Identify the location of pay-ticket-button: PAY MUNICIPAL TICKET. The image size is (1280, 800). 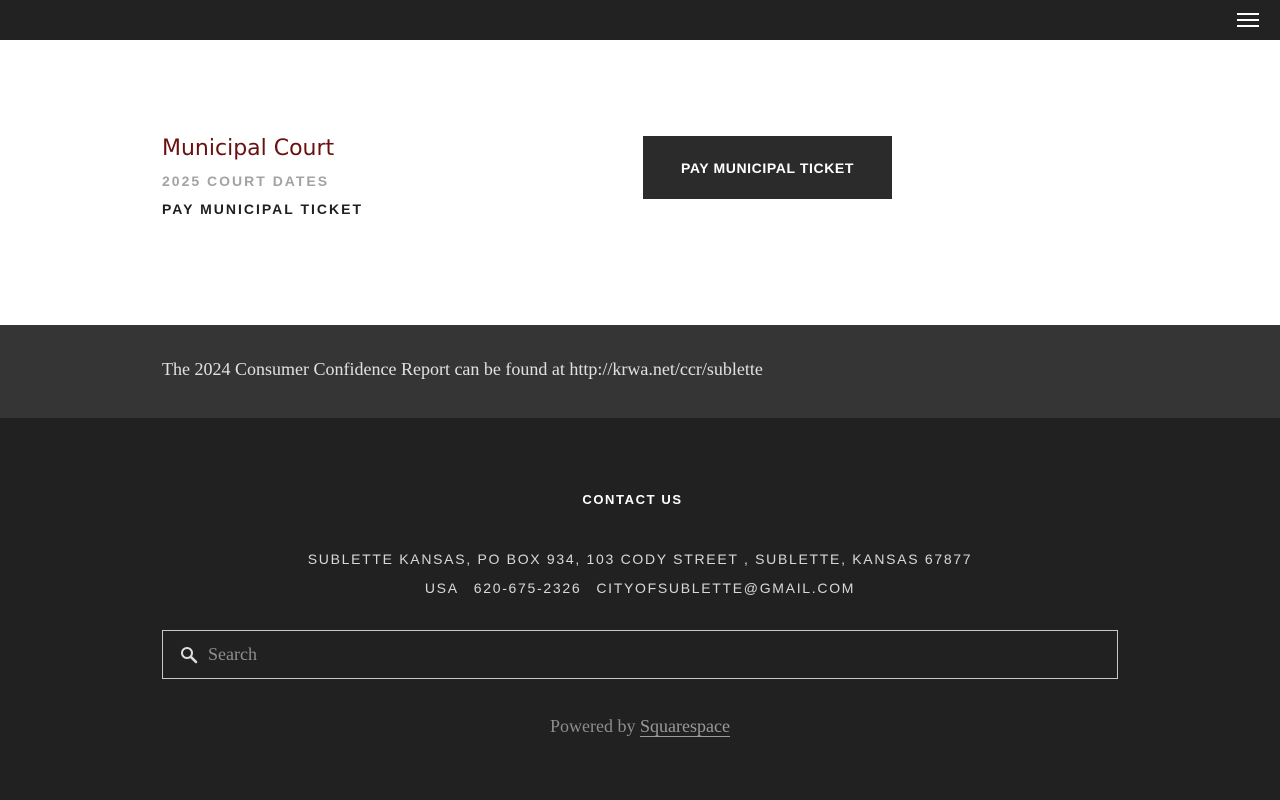
(767, 167).